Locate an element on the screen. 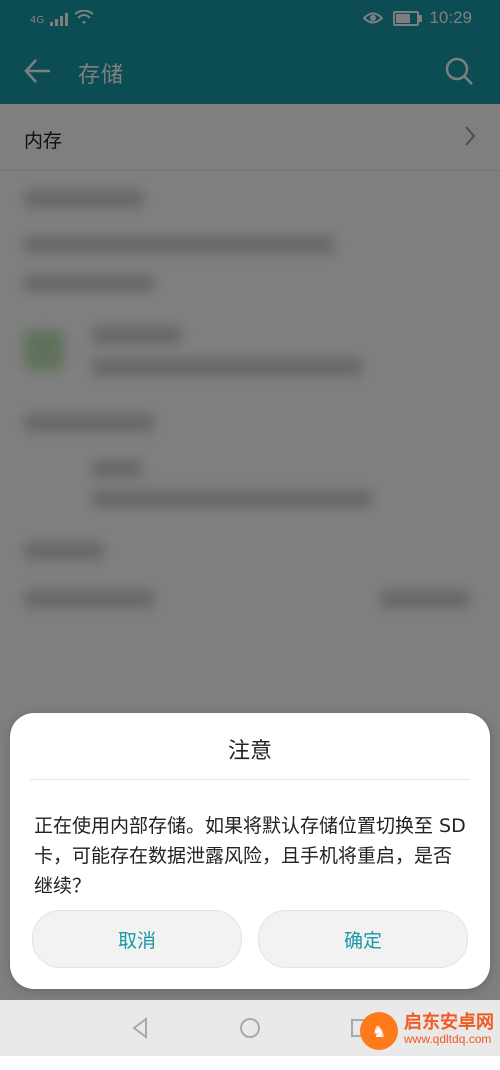 The width and height of the screenshot is (500, 1070). watermark: ♞ 启东安卓网 www.qdltdq.com is located at coordinates (427, 1031).